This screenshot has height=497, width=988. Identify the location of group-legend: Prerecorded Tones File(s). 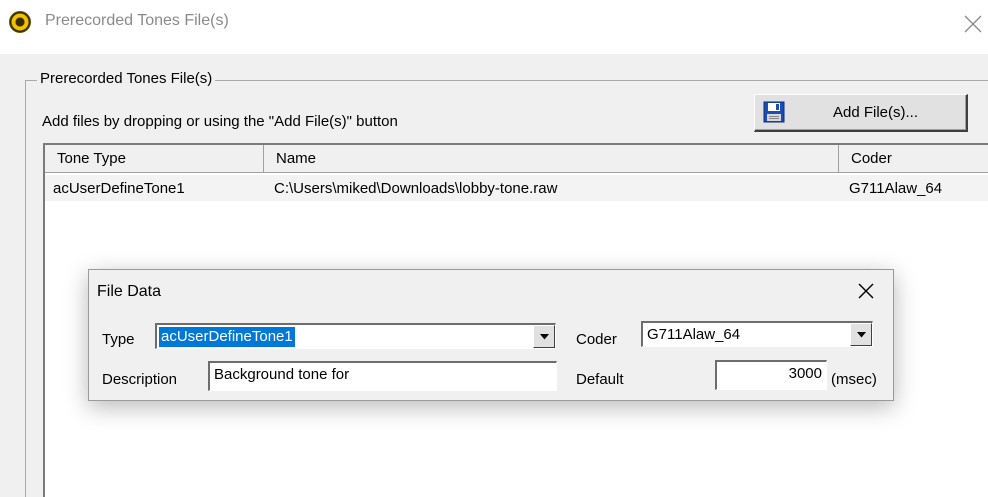
(126, 78).